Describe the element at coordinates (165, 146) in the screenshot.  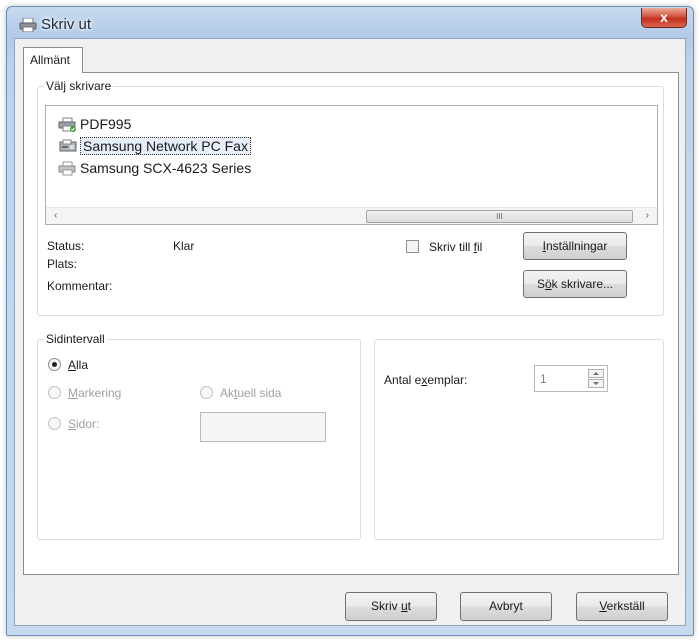
I see `printer-name: Samsung Network PC Fax` at that location.